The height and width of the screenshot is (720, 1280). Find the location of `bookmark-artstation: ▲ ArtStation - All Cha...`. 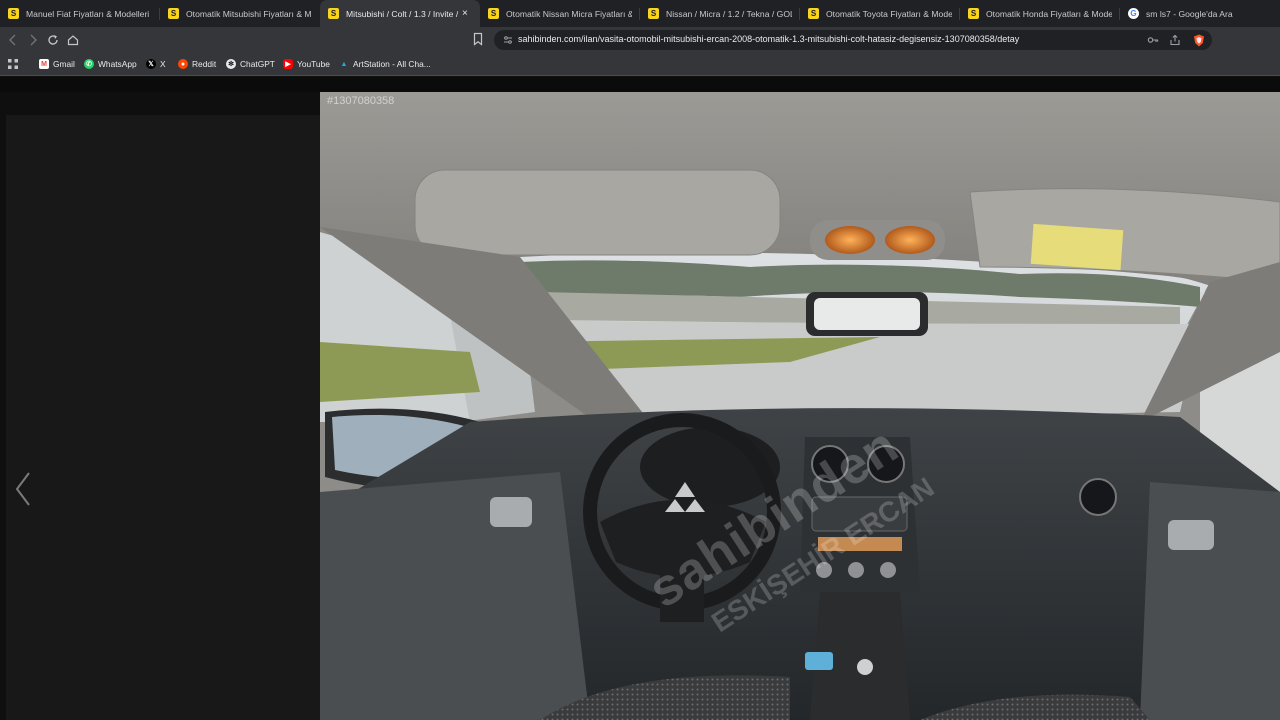

bookmark-artstation: ▲ ArtStation - All Cha... is located at coordinates (385, 64).